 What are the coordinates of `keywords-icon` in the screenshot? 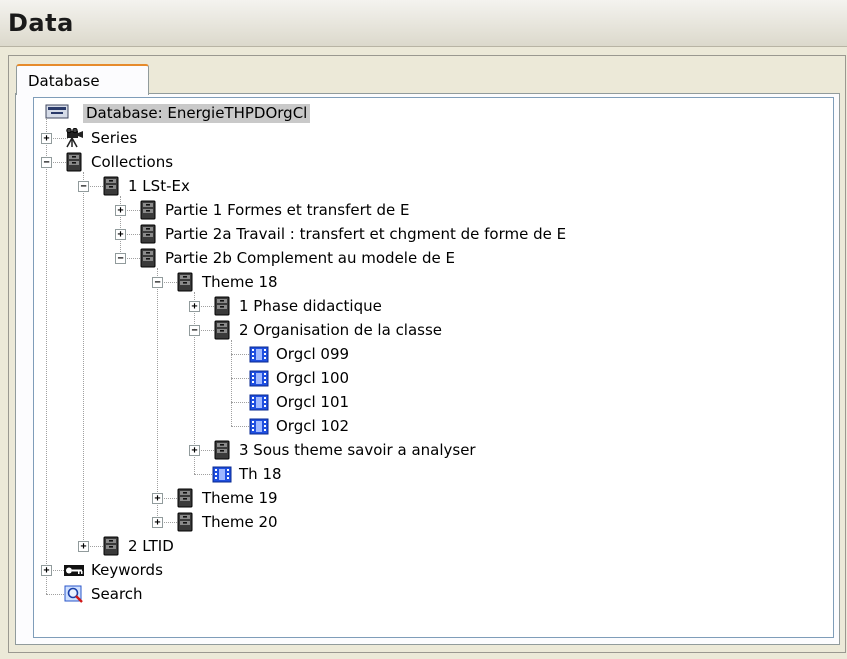 It's located at (74, 570).